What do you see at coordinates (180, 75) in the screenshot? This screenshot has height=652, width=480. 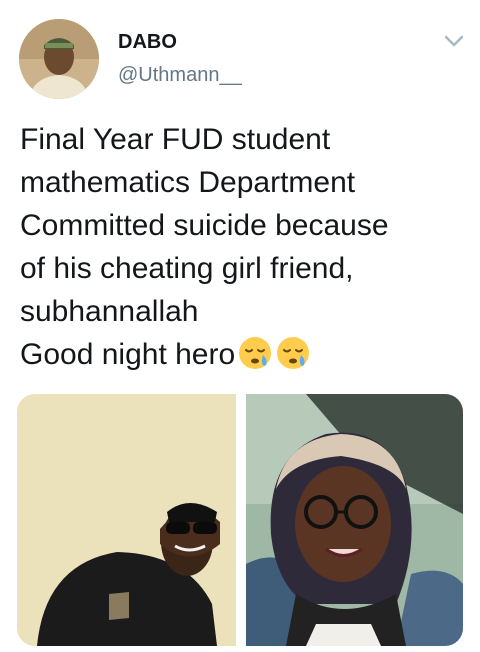 I see `user-handle: @Uthmann__` at bounding box center [180, 75].